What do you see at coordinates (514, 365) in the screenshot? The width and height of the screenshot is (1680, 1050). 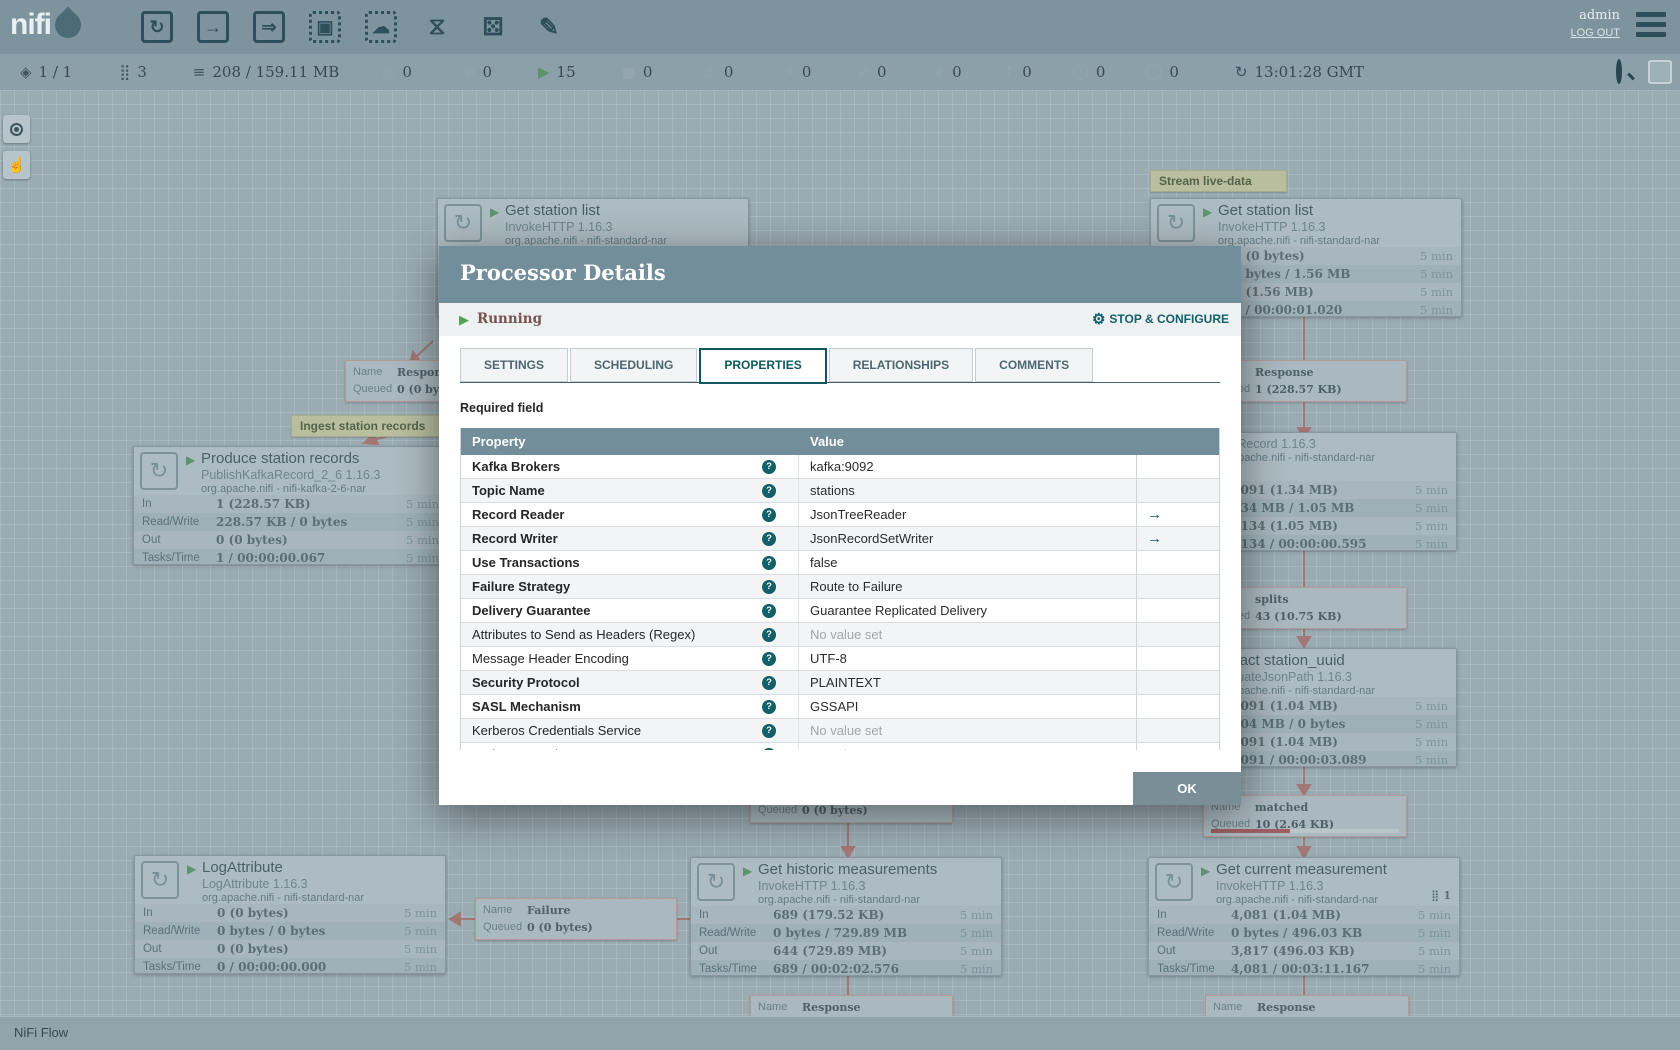 I see `tab-settings: SETTINGS` at bounding box center [514, 365].